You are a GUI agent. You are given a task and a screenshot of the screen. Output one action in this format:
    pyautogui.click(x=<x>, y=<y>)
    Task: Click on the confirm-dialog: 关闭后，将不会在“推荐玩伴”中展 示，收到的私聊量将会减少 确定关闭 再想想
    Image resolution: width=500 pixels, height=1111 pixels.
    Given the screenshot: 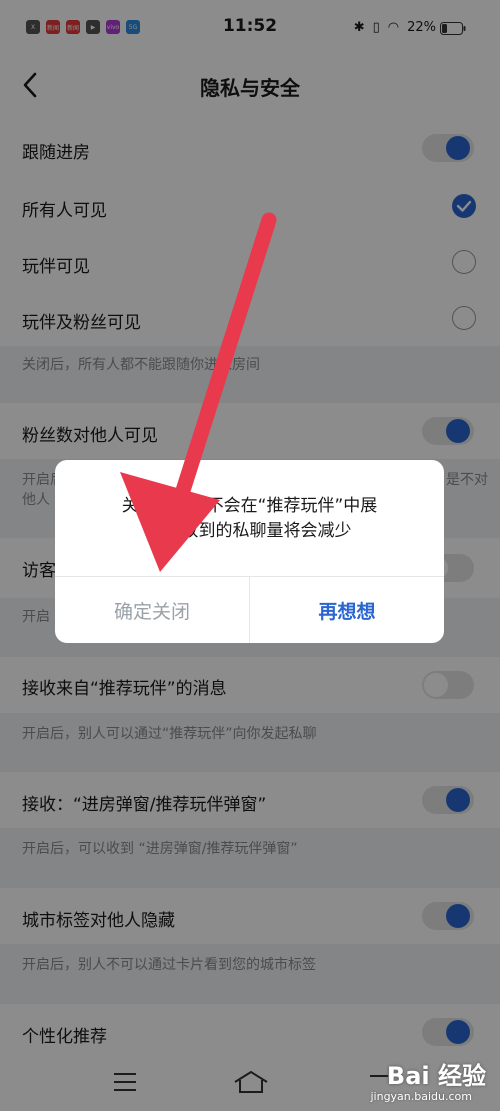 What is the action you would take?
    pyautogui.click(x=249, y=551)
    